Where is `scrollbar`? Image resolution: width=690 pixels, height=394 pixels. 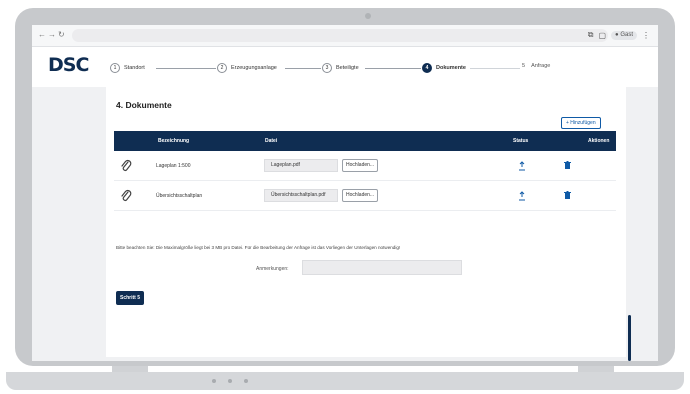 scrollbar is located at coordinates (629, 338).